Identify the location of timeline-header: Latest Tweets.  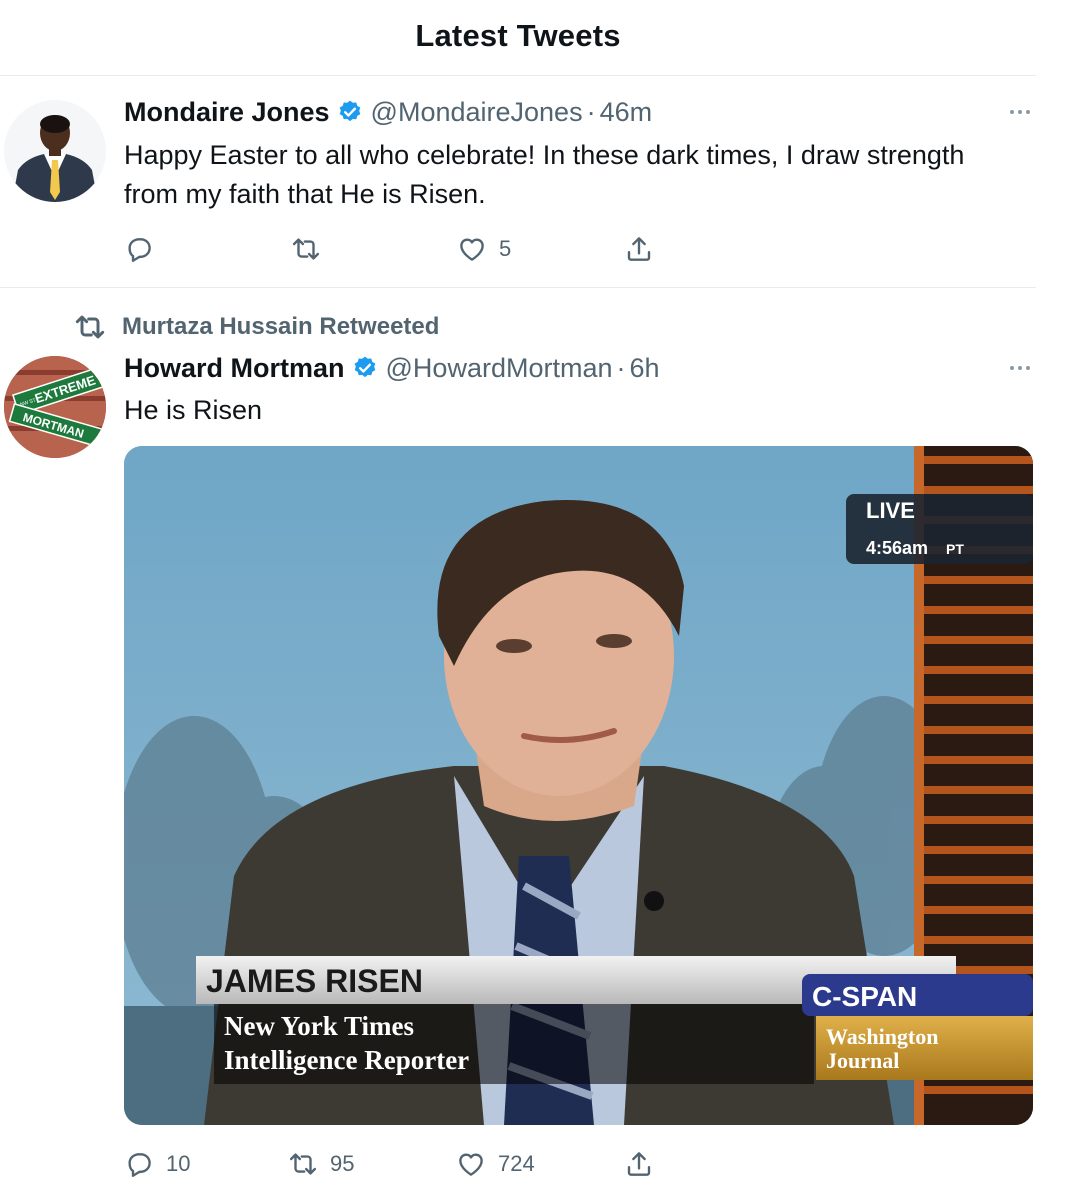
(518, 38).